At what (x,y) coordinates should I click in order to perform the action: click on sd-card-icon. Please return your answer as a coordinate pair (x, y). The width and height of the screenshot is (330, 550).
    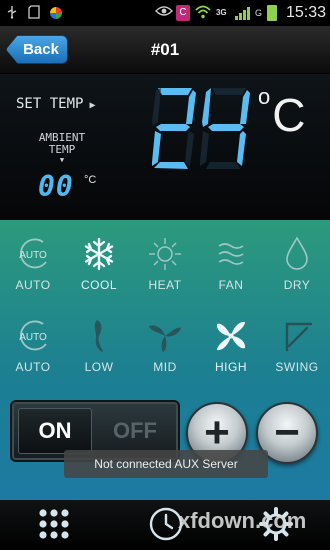
    Looking at the image, I should click on (34, 13).